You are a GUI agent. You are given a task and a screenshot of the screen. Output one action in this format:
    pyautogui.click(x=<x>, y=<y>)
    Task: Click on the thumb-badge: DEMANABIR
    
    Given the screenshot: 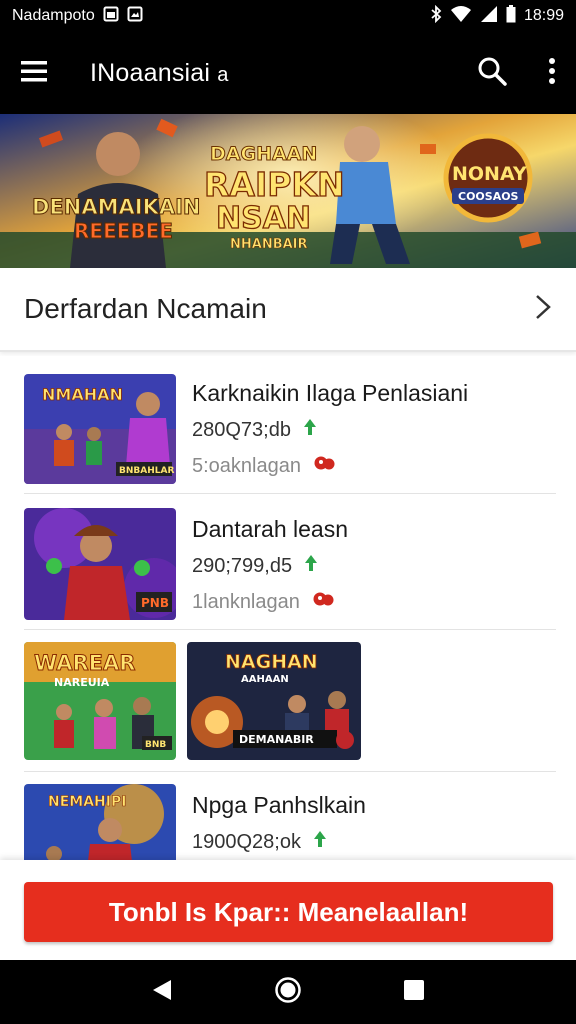 What is the action you would take?
    pyautogui.click(x=276, y=739)
    